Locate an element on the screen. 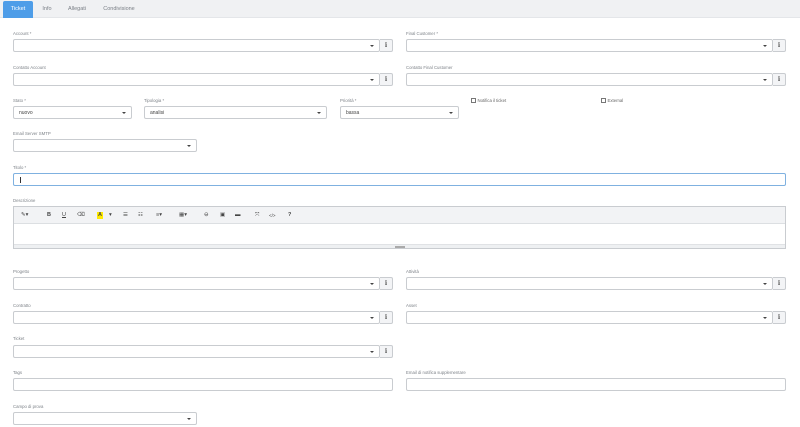  email-server-select is located at coordinates (105, 145).